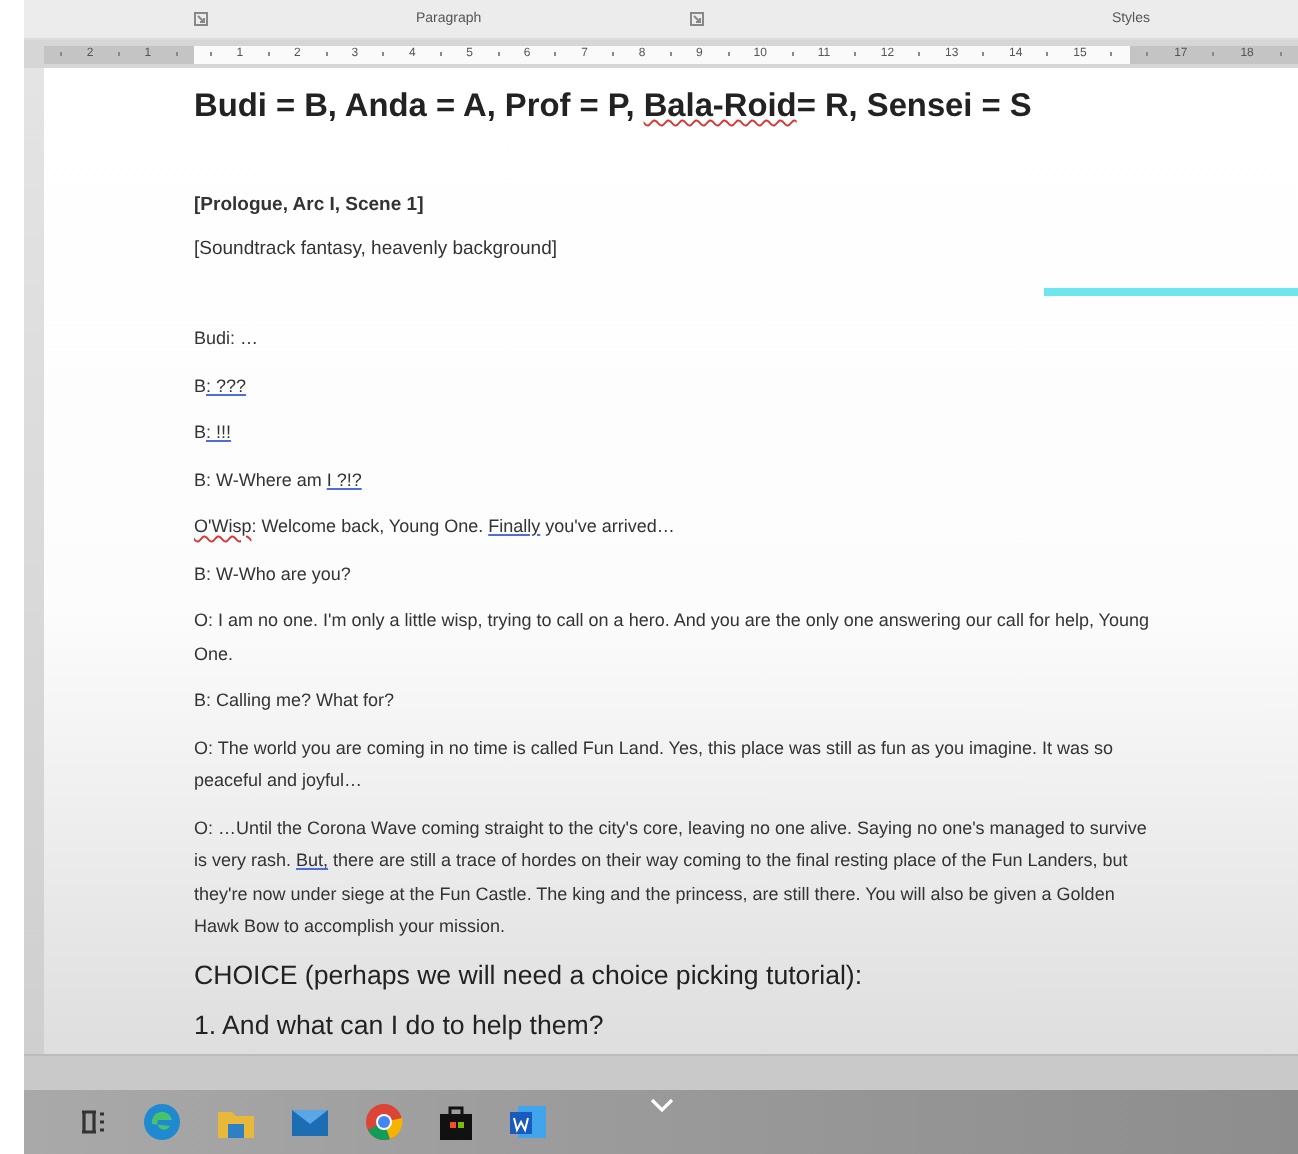 The height and width of the screenshot is (1154, 1298). I want to click on document-heading: Budi = B, Anda = A, Prof = P, Bala-Roid= R, Sensei = S, so click(614, 107).